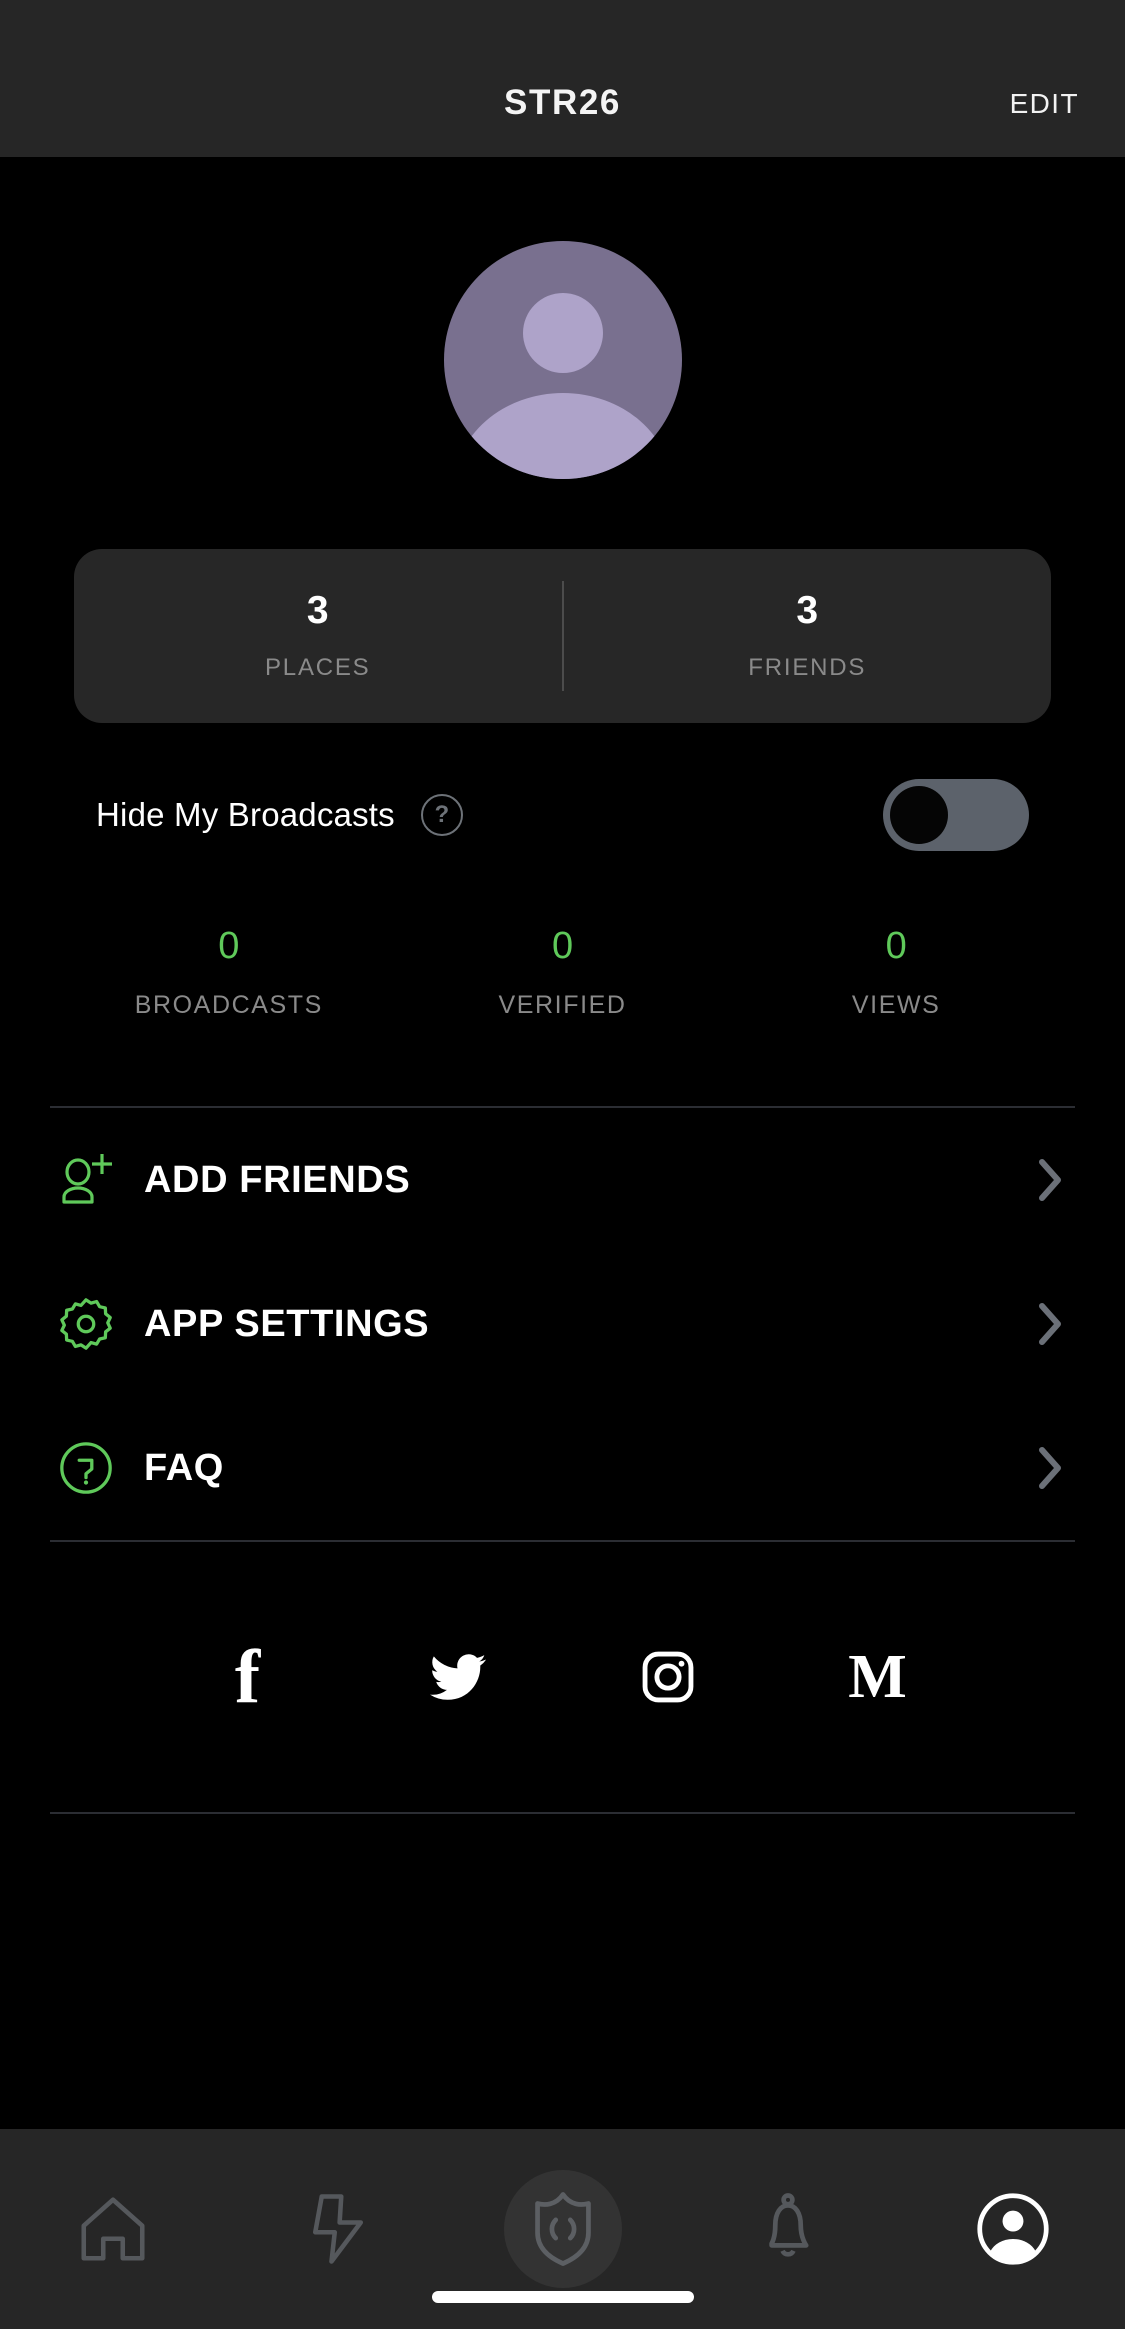 The height and width of the screenshot is (2329, 1125). What do you see at coordinates (807, 667) in the screenshot?
I see `friends-label: FRIENDS` at bounding box center [807, 667].